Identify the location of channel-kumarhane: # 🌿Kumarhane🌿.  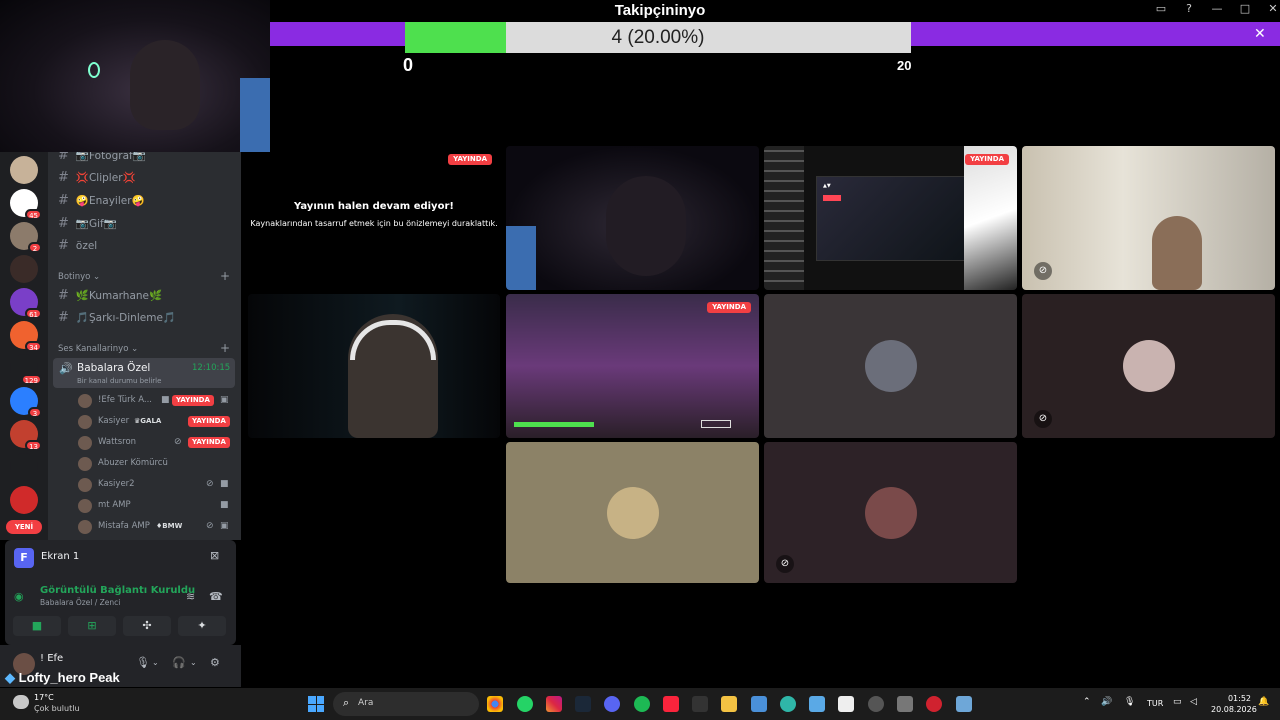
(110, 295).